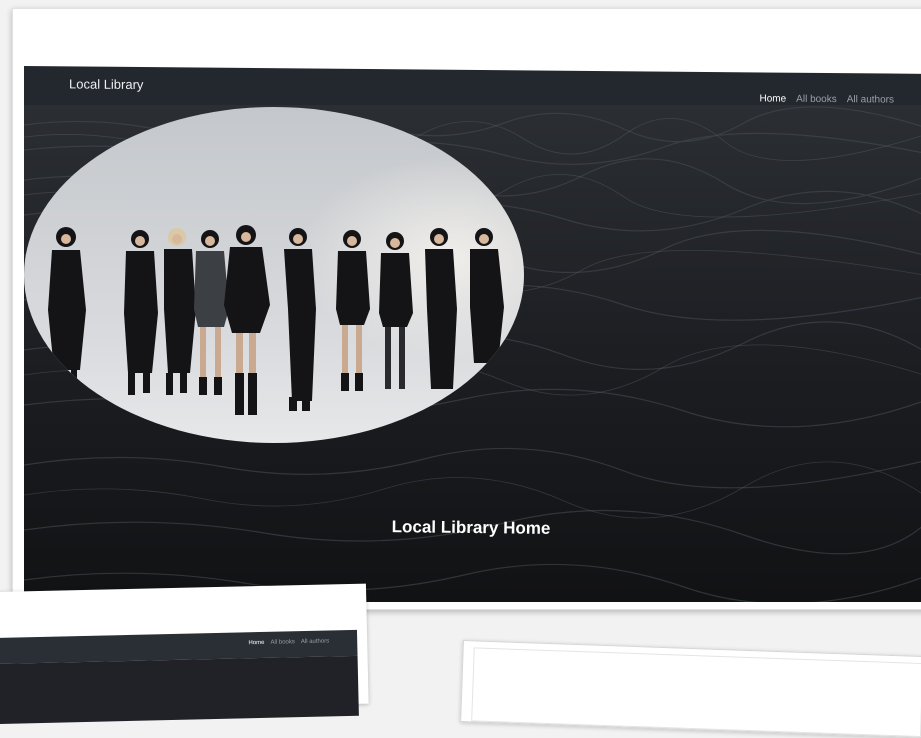  I want to click on blank-card-inner, so click(696, 692).